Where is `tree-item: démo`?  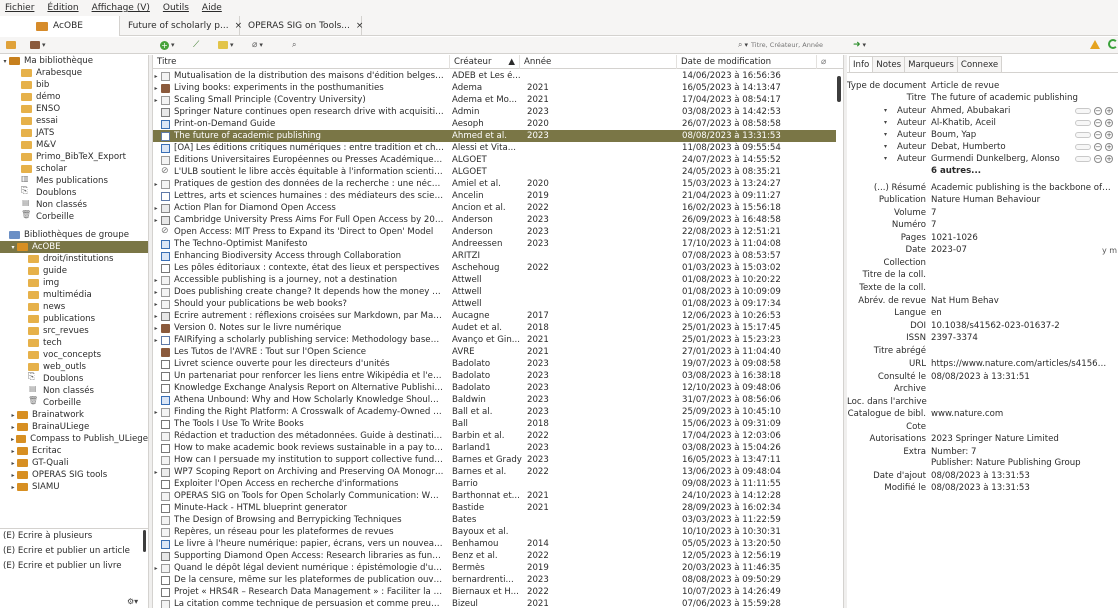 tree-item: démo is located at coordinates (74, 97).